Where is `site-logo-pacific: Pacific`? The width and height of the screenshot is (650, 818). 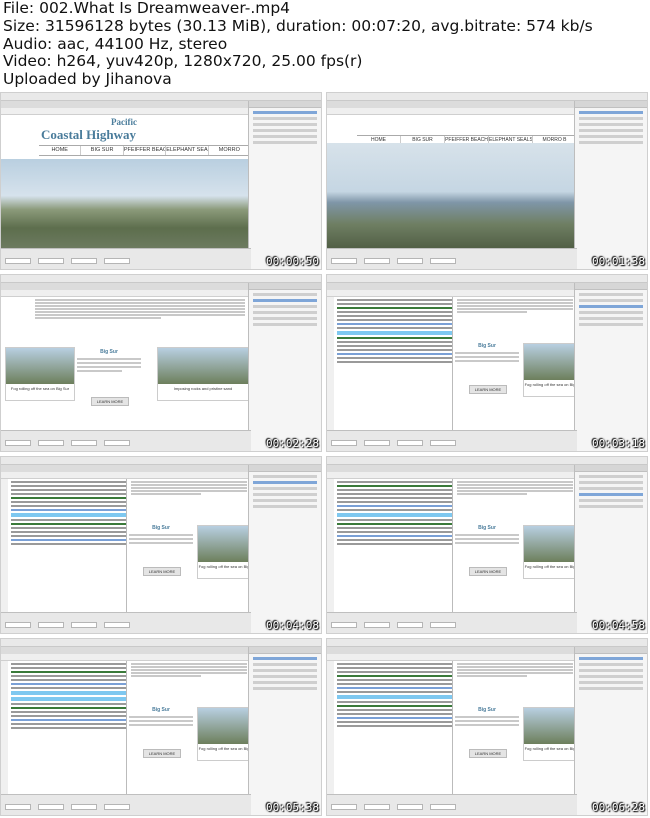 site-logo-pacific: Pacific is located at coordinates (124, 122).